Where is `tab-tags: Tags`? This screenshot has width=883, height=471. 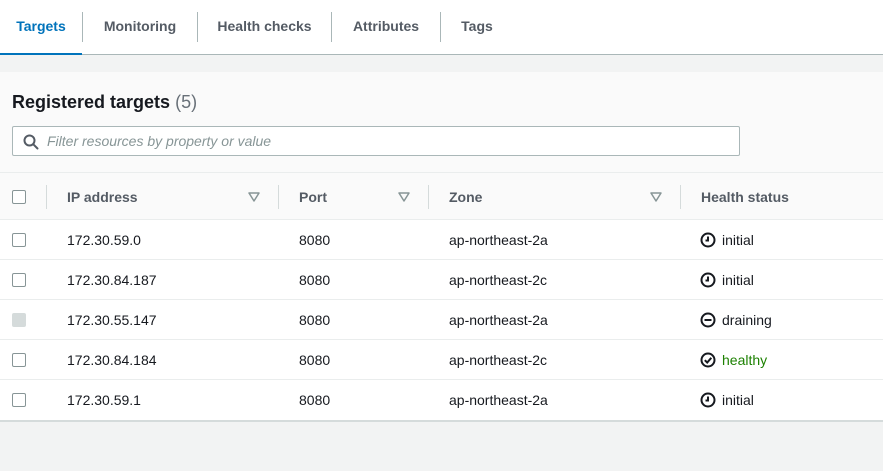
tab-tags: Tags is located at coordinates (477, 27).